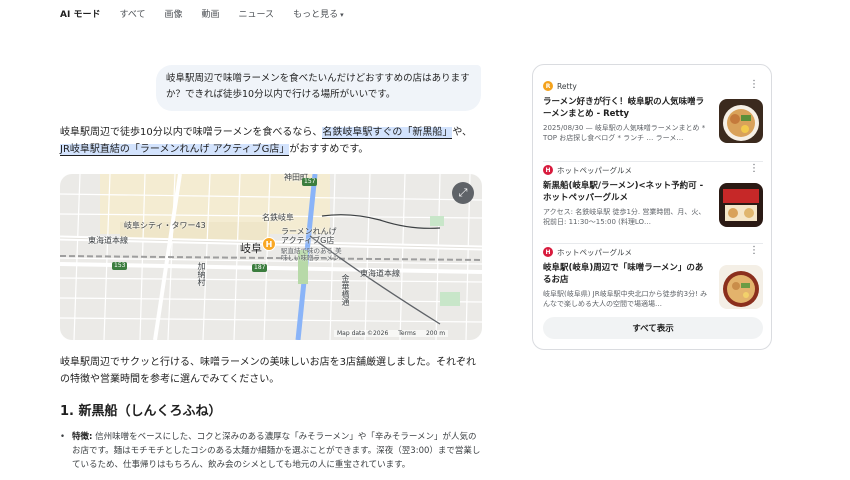 The image size is (850, 480). What do you see at coordinates (173, 15) in the screenshot?
I see `tab-images: 画像` at bounding box center [173, 15].